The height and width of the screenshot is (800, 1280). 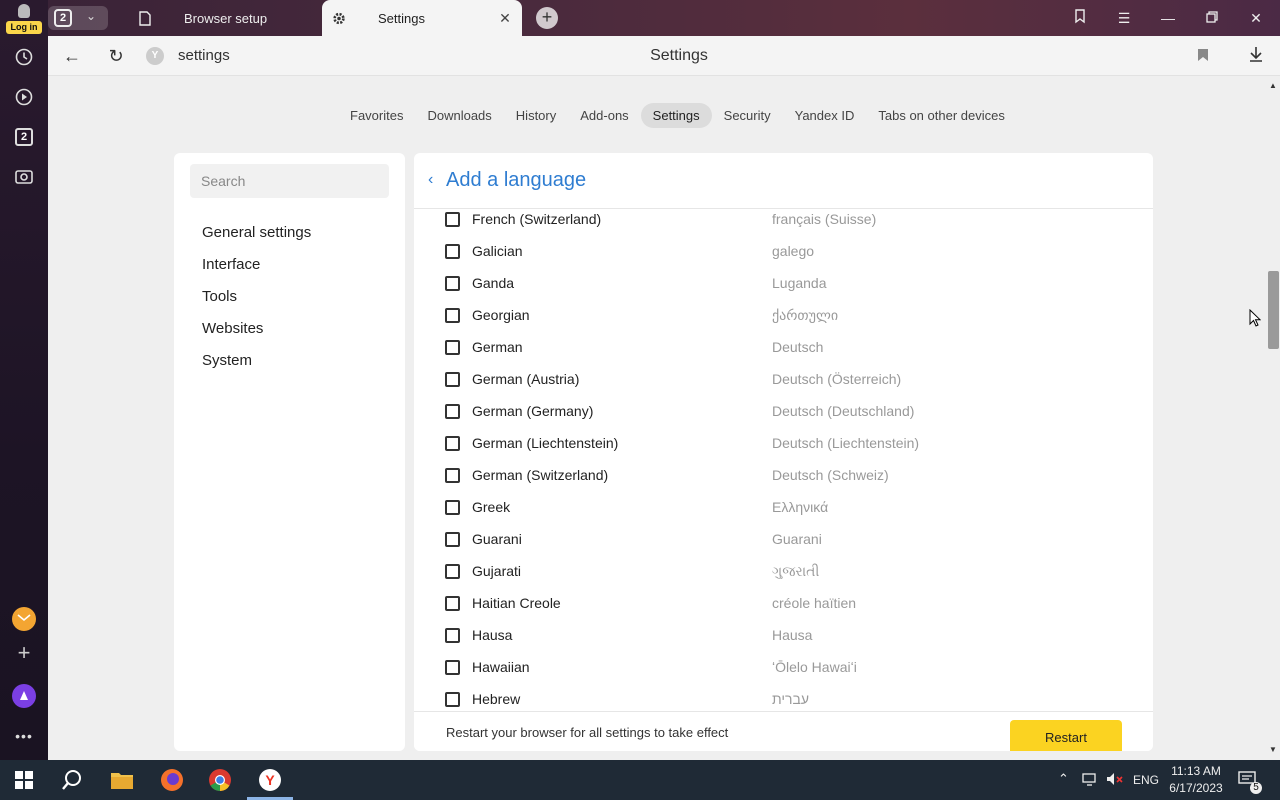 What do you see at coordinates (145, 18) in the screenshot?
I see `page-icon` at bounding box center [145, 18].